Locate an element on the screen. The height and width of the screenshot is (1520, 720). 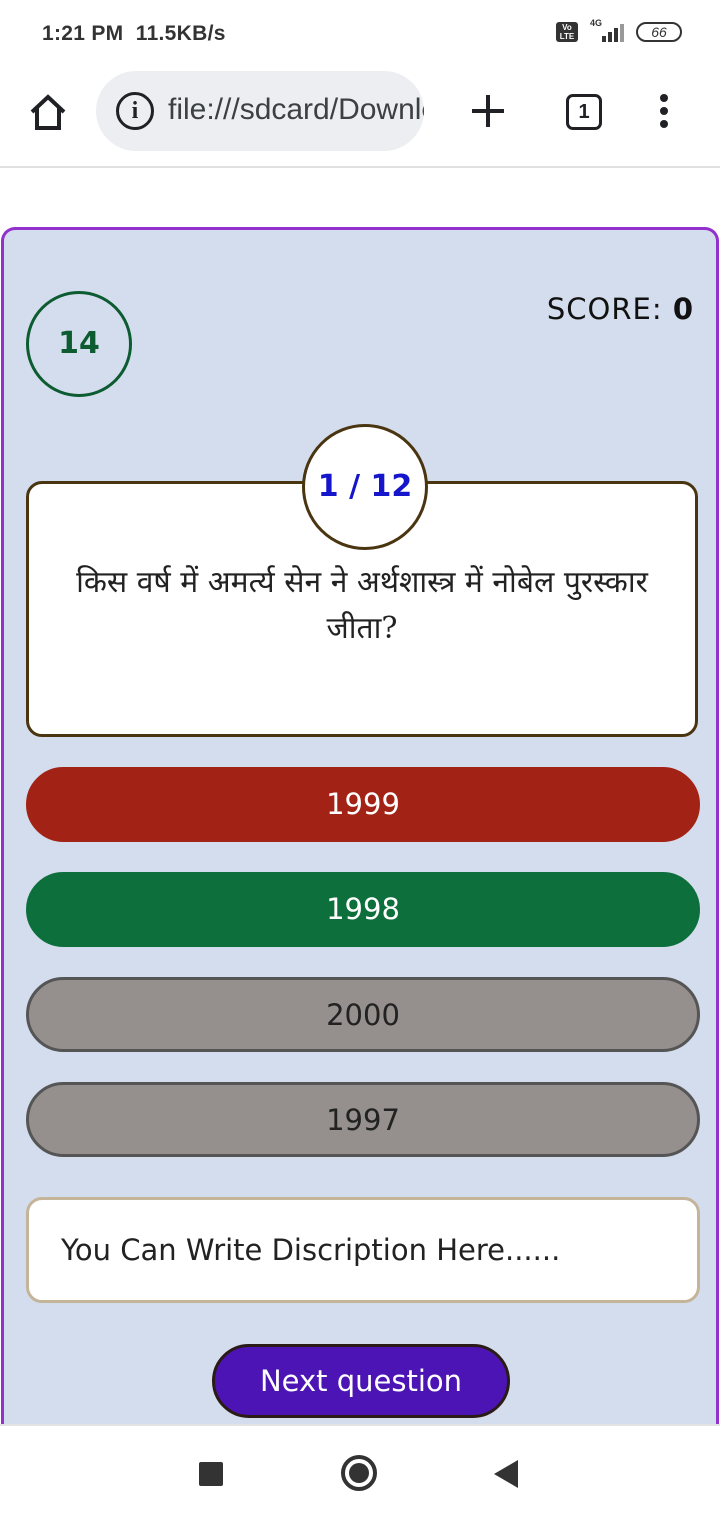
option-3: 2000 is located at coordinates (363, 1014).